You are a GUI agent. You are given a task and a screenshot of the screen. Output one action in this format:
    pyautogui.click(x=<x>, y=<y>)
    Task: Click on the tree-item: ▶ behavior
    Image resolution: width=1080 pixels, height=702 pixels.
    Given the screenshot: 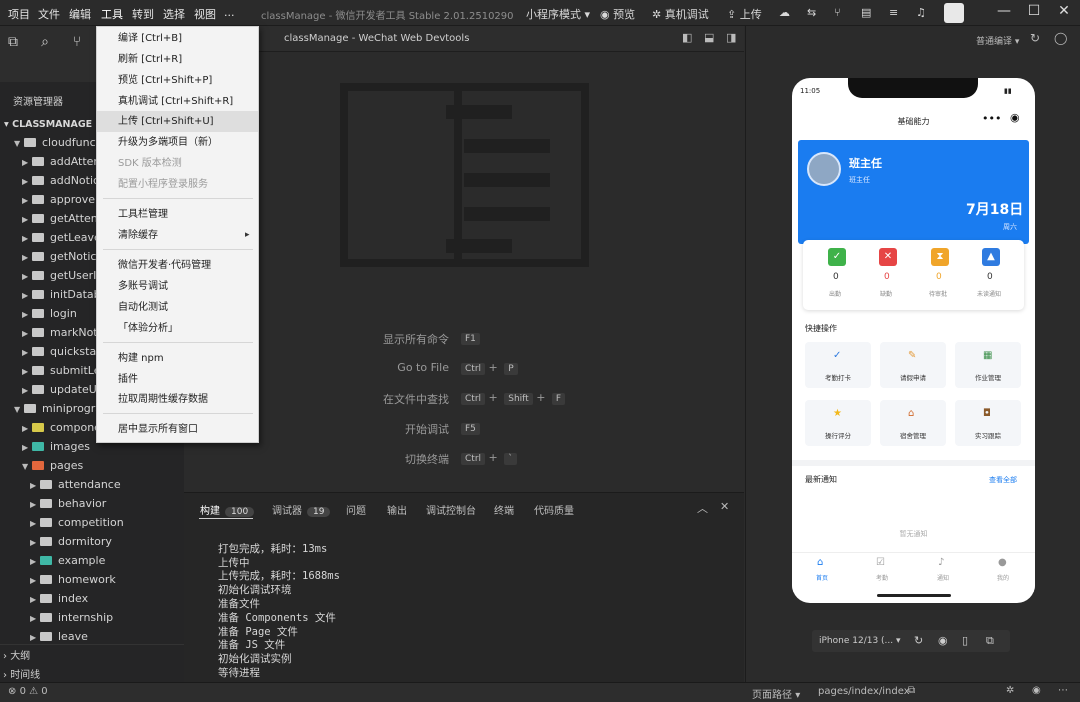 What is the action you would take?
    pyautogui.click(x=92, y=503)
    